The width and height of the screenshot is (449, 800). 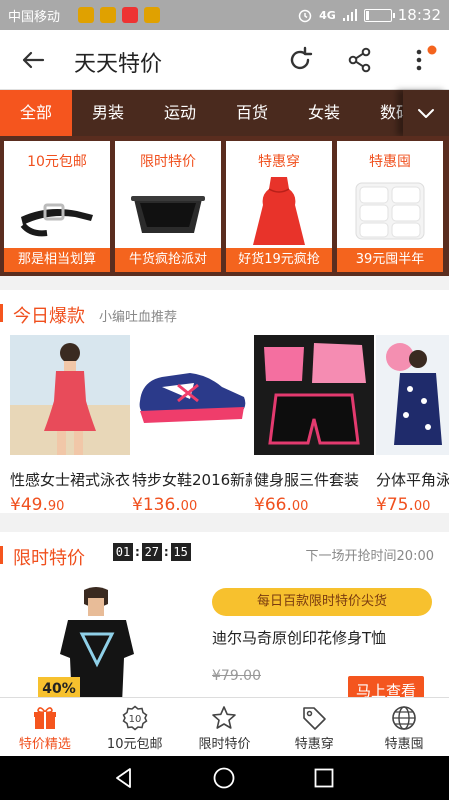 I want to click on tab-general: 百货, so click(x=252, y=113).